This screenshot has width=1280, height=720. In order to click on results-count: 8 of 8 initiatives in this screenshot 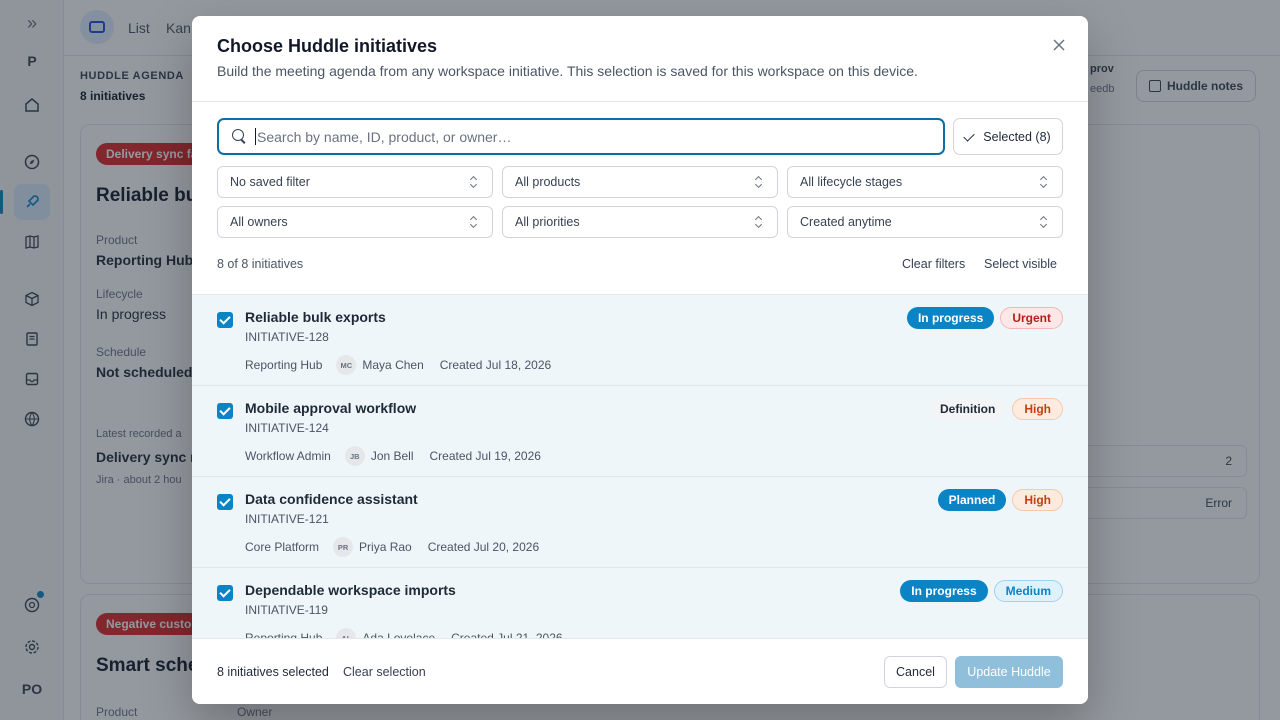, I will do `click(260, 264)`.